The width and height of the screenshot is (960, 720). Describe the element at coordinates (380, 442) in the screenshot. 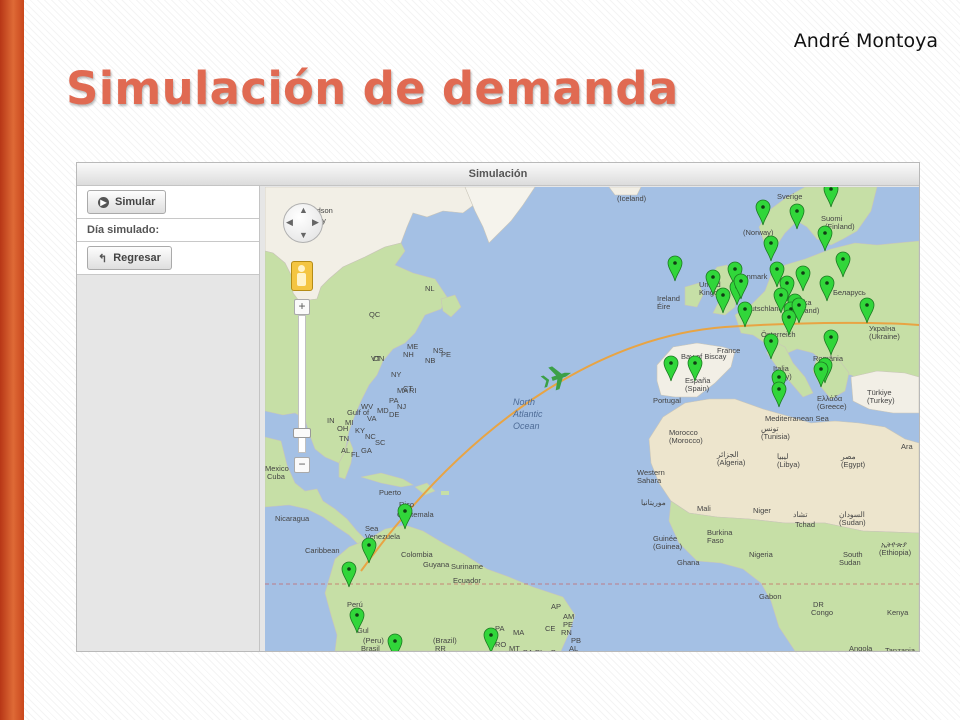

I see `place-label: SC` at that location.